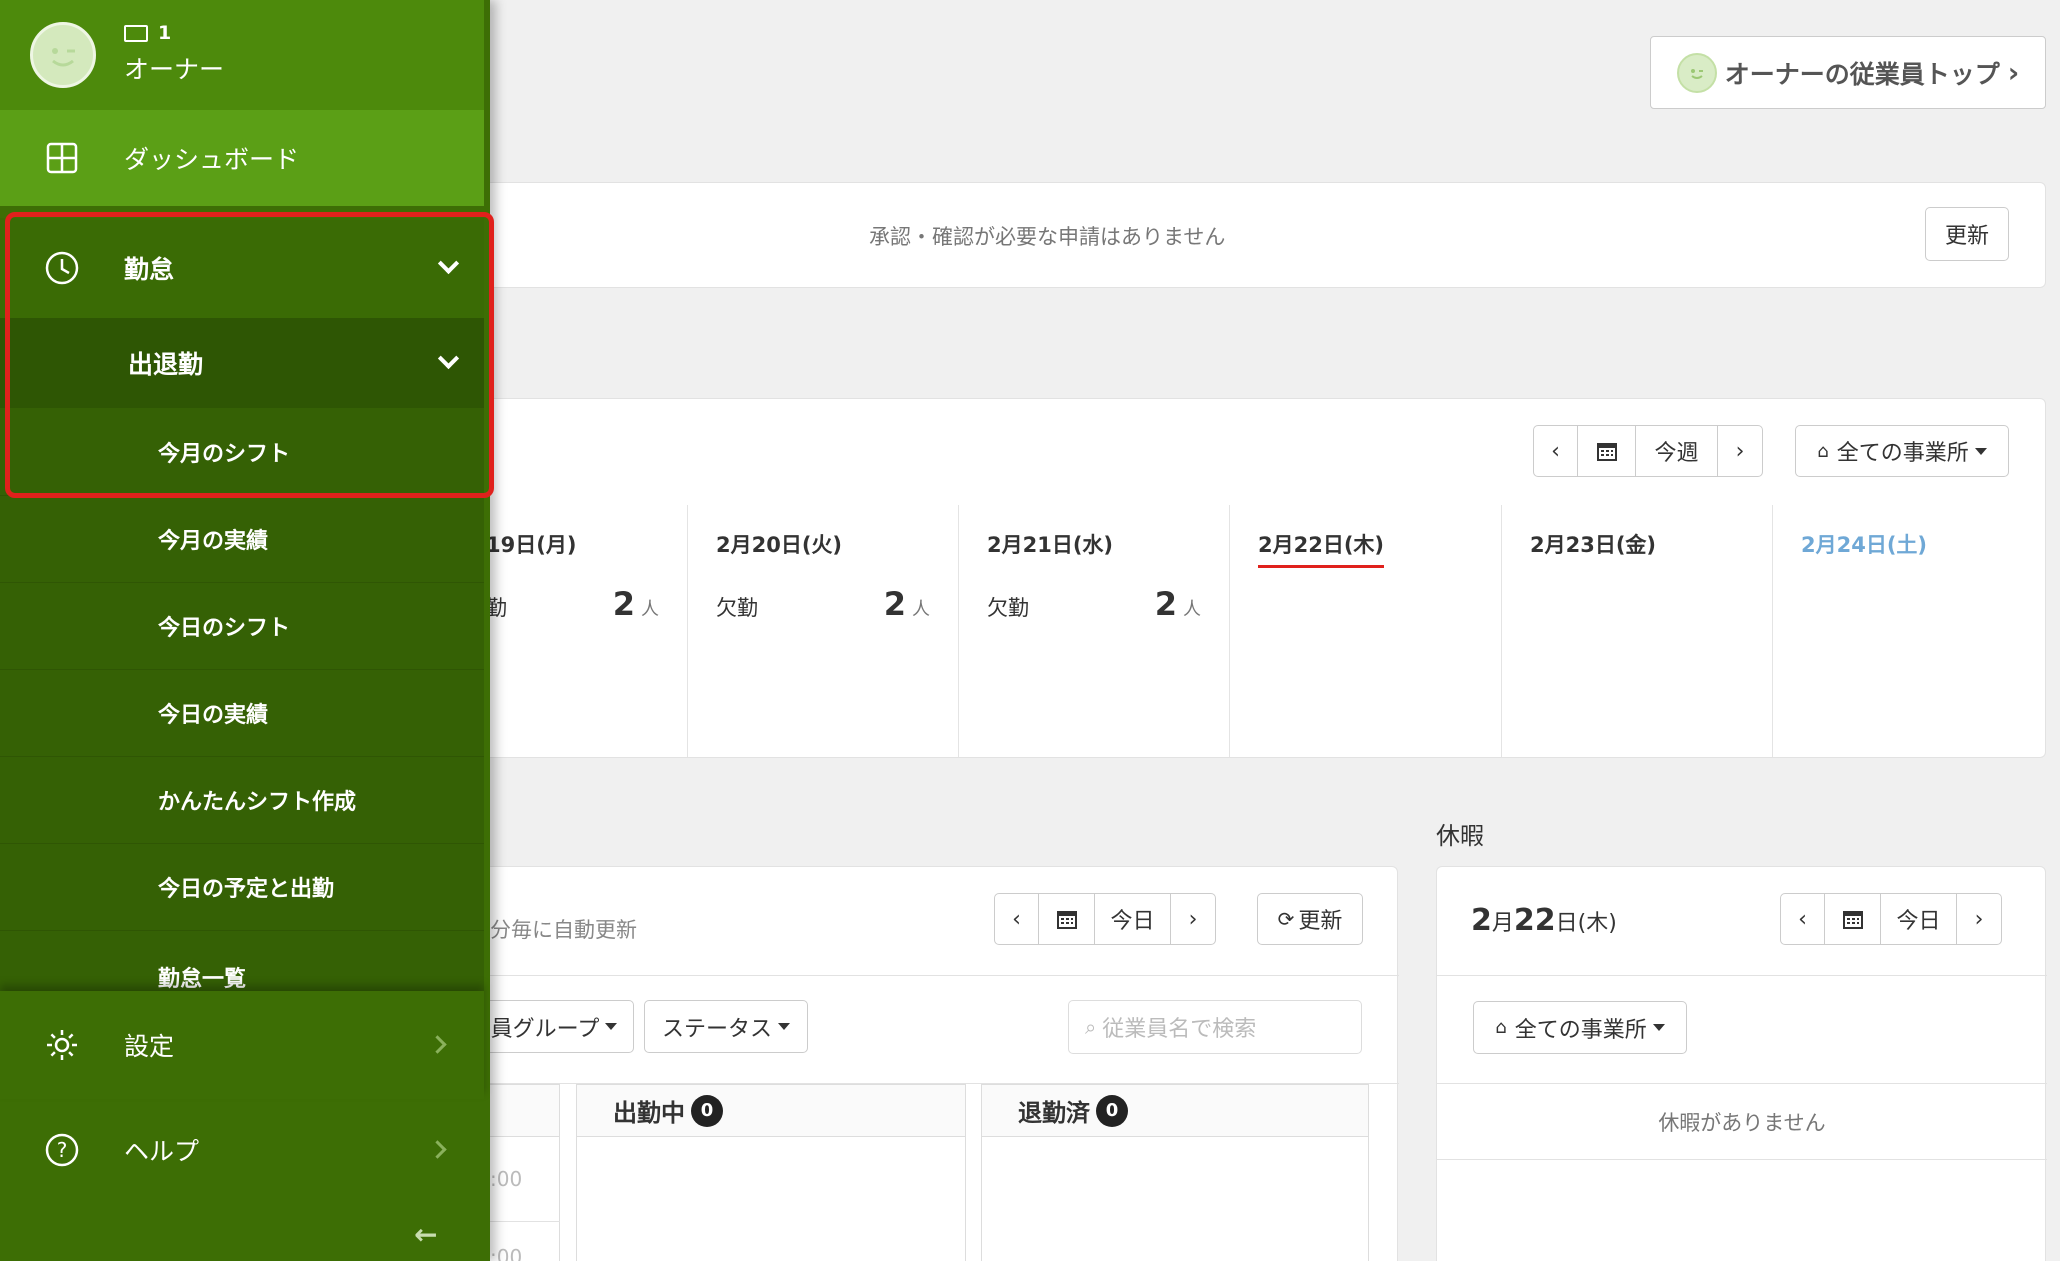 Image resolution: width=2060 pixels, height=1261 pixels. What do you see at coordinates (1696, 72) in the screenshot?
I see `owner-face-icon` at bounding box center [1696, 72].